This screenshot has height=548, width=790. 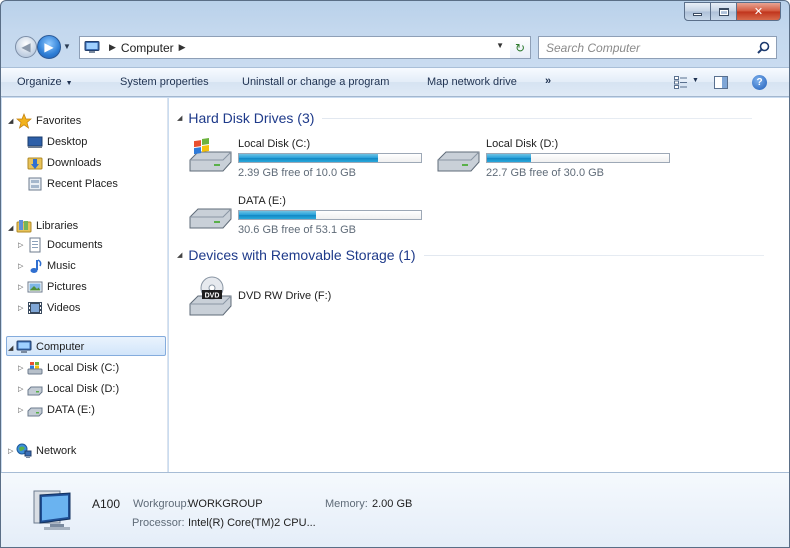 I want to click on close-button: ✕, so click(x=759, y=11).